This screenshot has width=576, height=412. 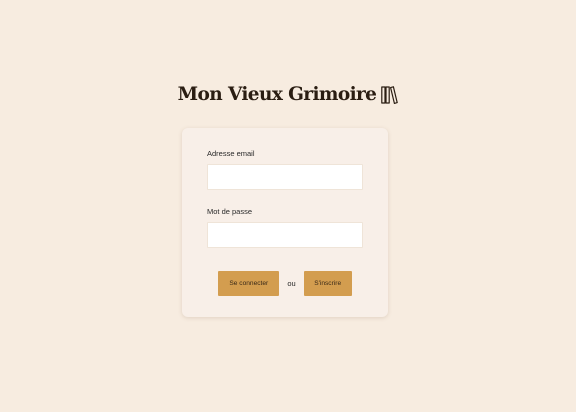 What do you see at coordinates (285, 235) in the screenshot?
I see `password-field` at bounding box center [285, 235].